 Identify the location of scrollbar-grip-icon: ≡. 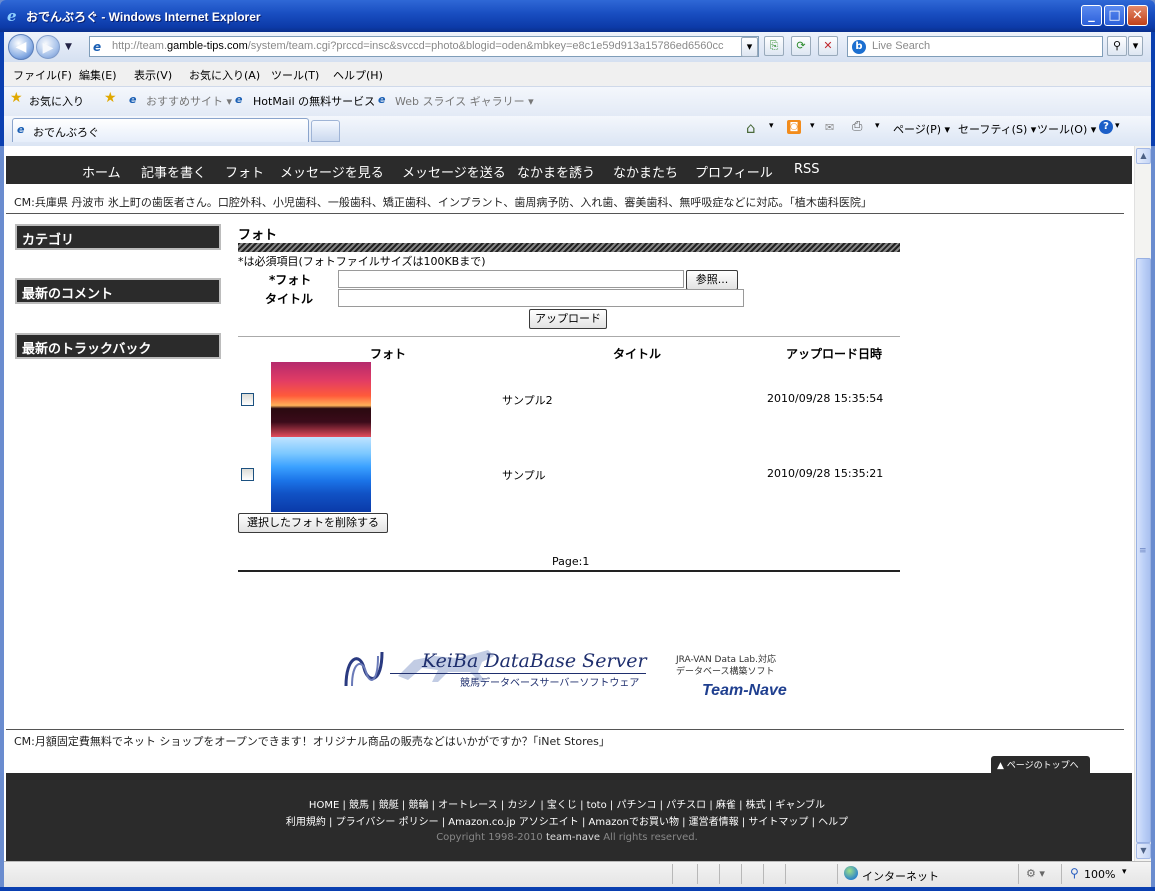
(1143, 551).